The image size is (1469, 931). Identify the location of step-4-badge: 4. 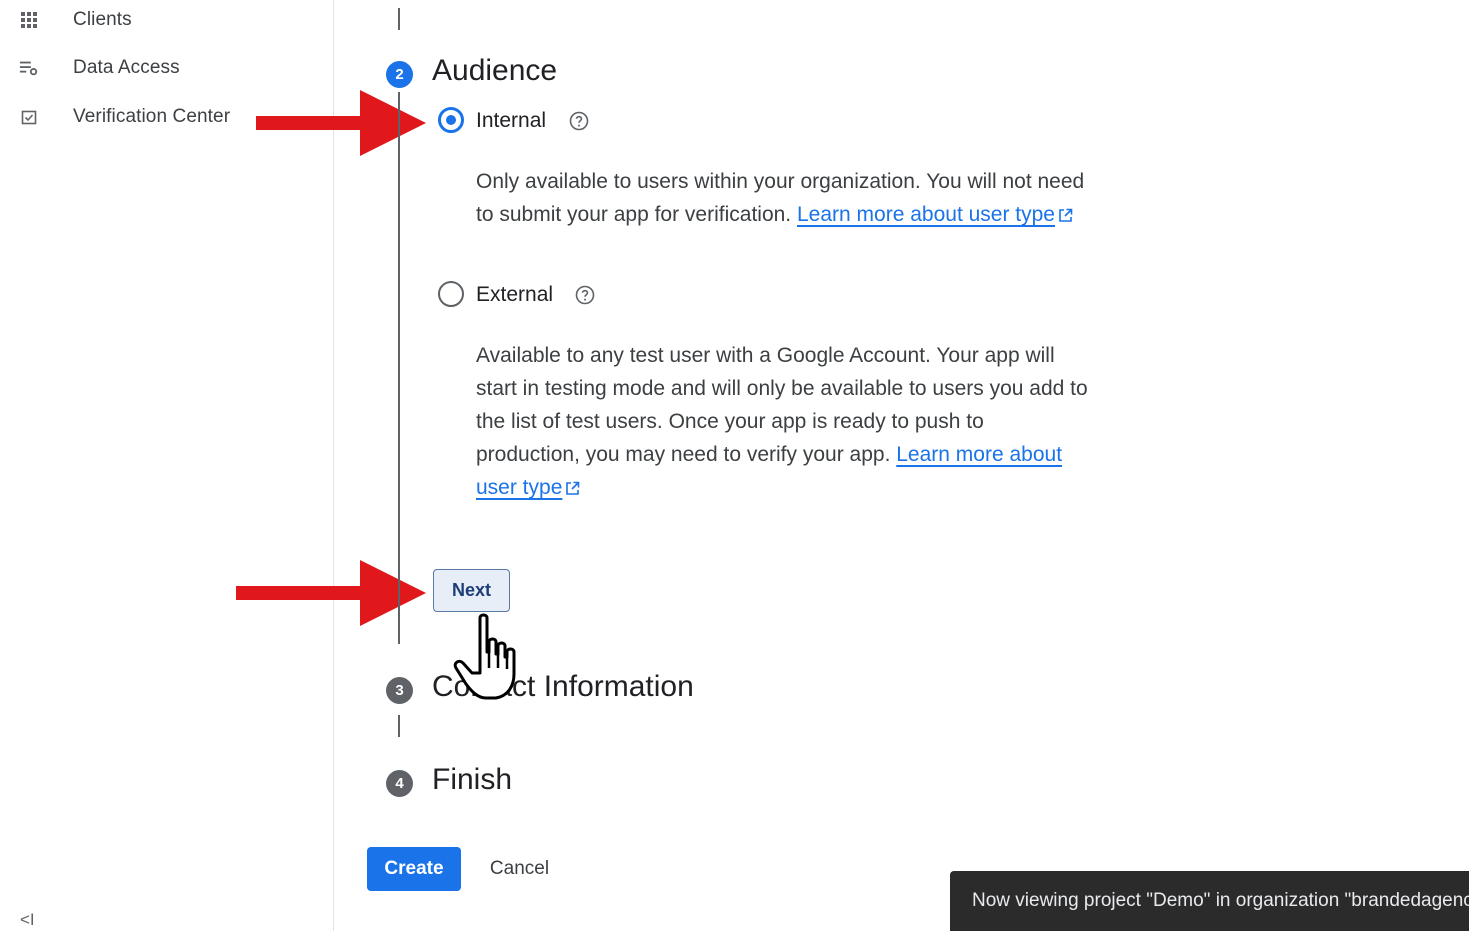
(399, 783).